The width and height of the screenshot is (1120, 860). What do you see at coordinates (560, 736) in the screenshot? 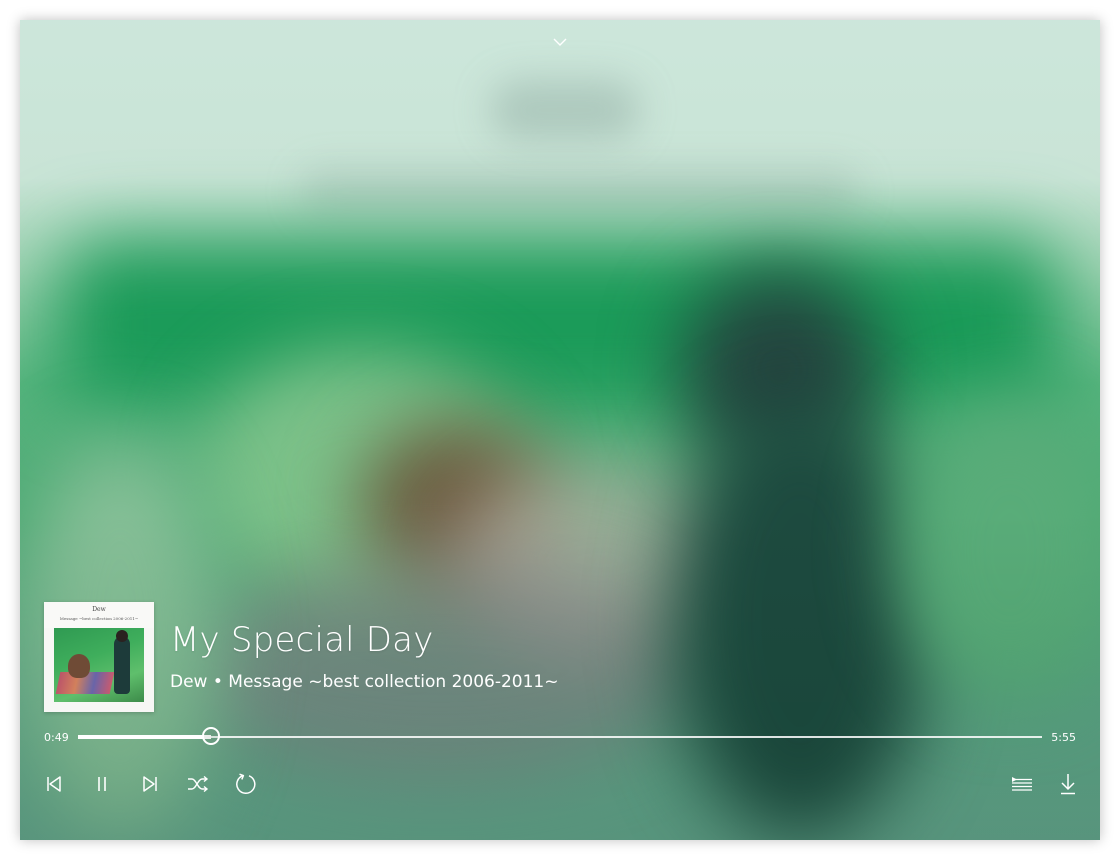
I see `seek-bar` at bounding box center [560, 736].